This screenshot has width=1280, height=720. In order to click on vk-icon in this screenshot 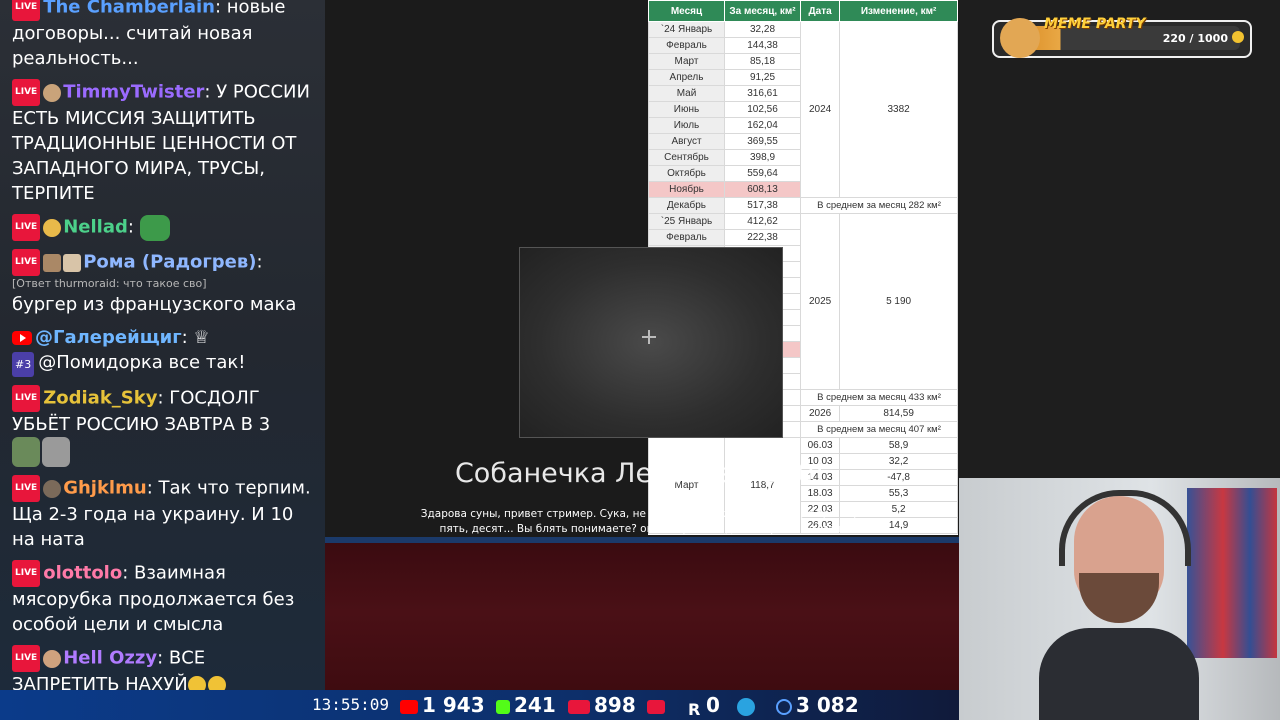, I will do `click(658, 705)`.